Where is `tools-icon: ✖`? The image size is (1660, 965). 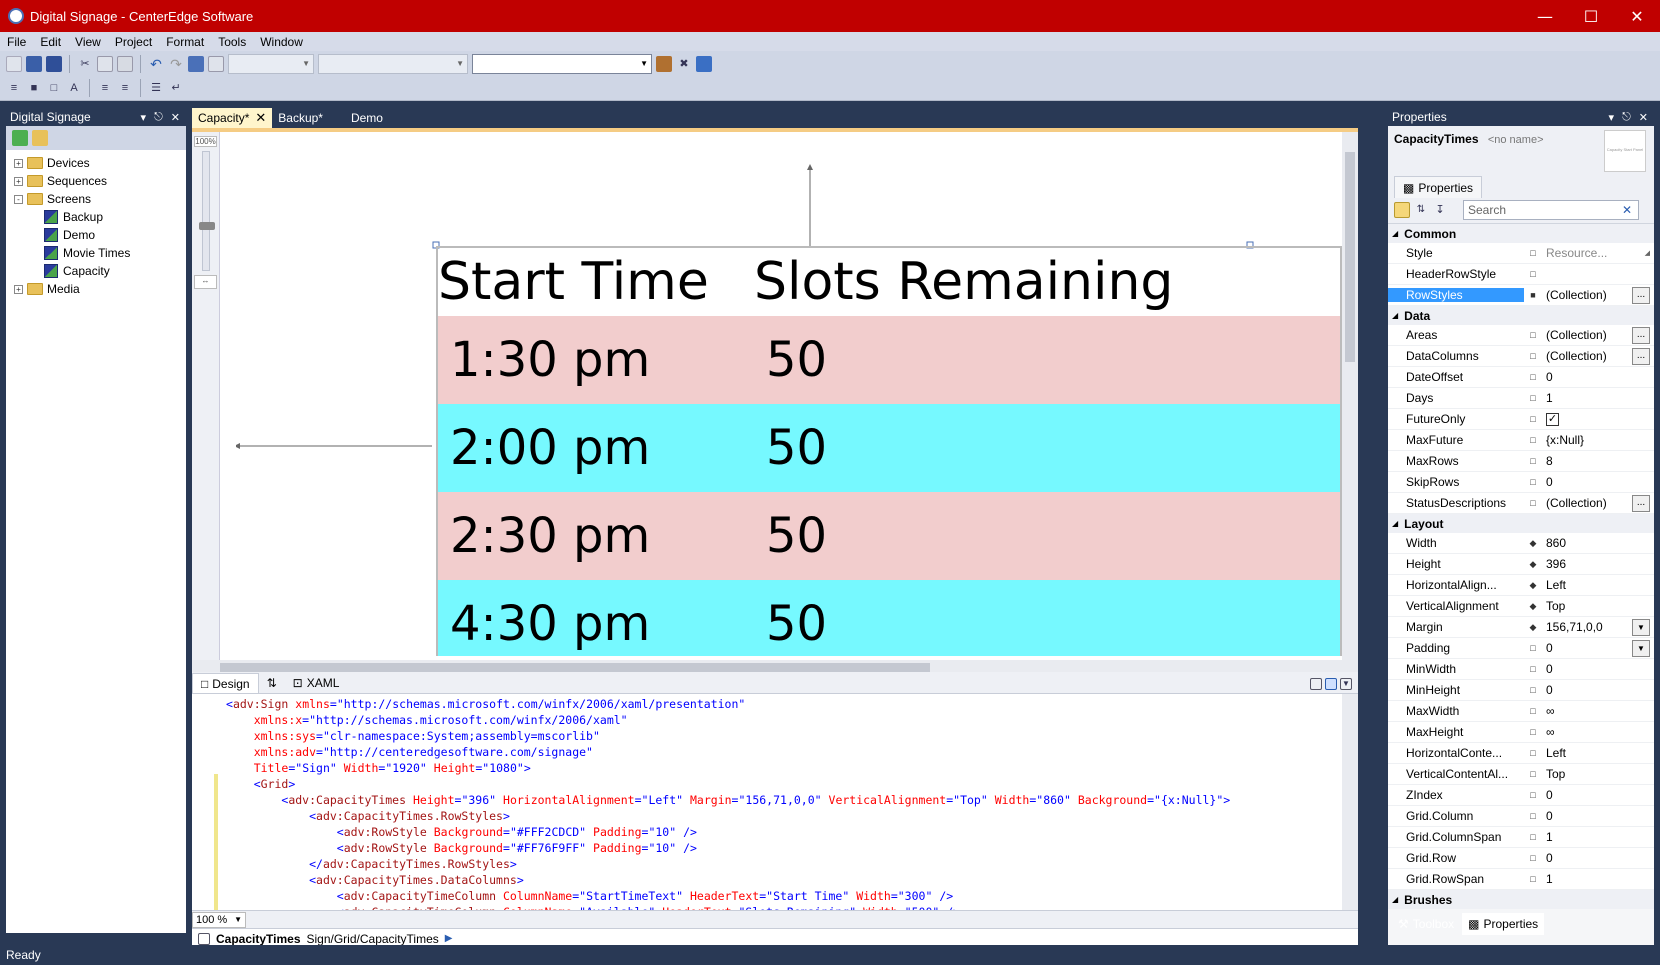
tools-icon: ✖ is located at coordinates (684, 64).